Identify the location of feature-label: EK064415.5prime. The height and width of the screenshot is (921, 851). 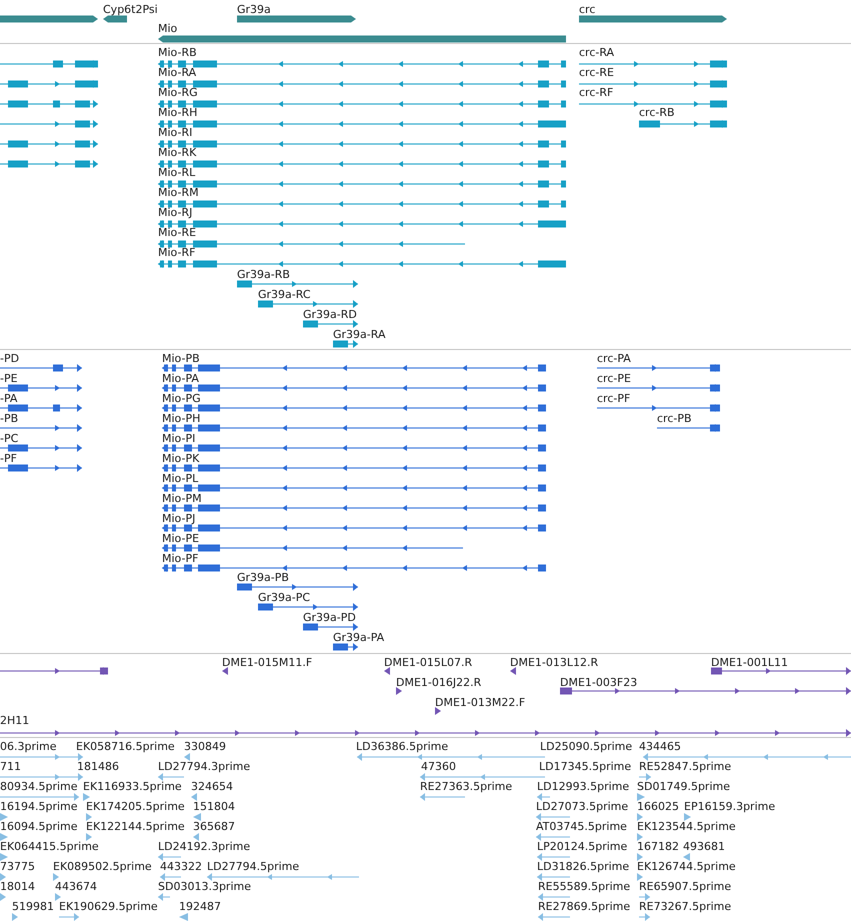
(49, 846).